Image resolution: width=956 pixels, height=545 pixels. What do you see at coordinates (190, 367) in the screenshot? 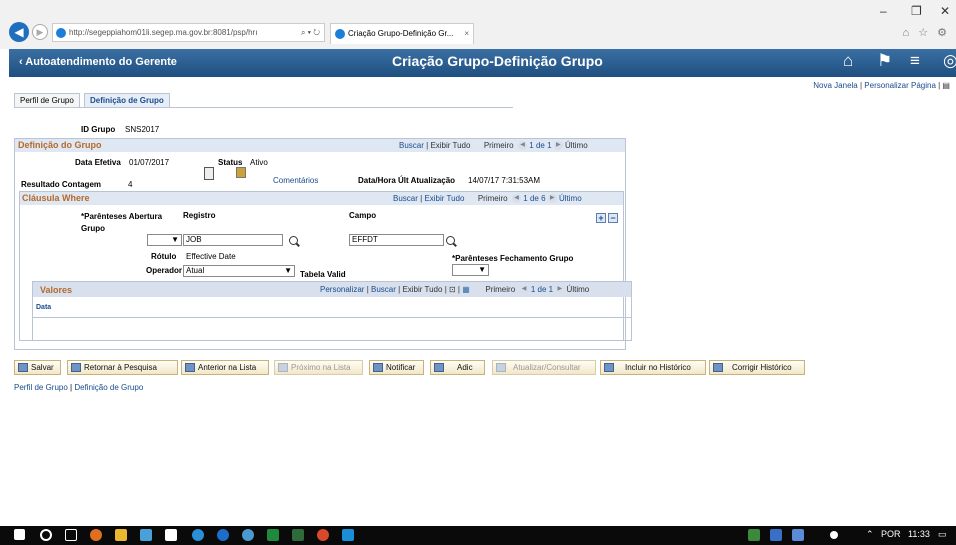
I see `previous-icon` at bounding box center [190, 367].